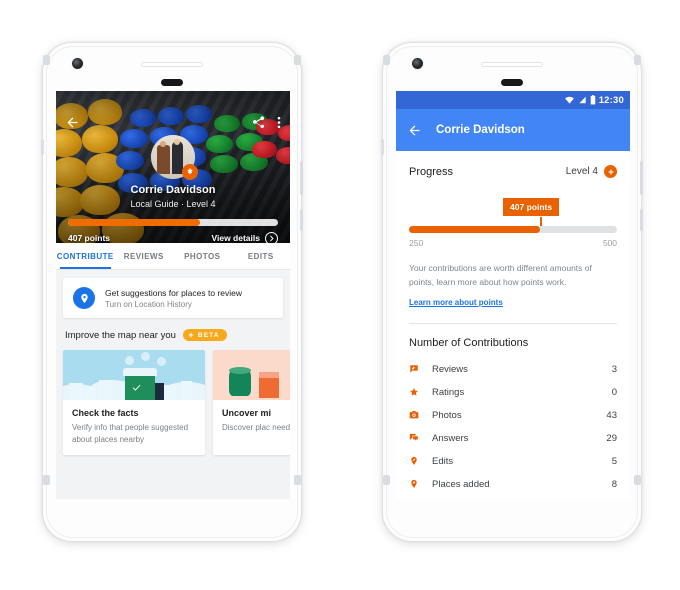 Image resolution: width=680 pixels, height=590 pixels. Describe the element at coordinates (256, 427) in the screenshot. I see `mission-card-body: Discover plac need info on` at that location.